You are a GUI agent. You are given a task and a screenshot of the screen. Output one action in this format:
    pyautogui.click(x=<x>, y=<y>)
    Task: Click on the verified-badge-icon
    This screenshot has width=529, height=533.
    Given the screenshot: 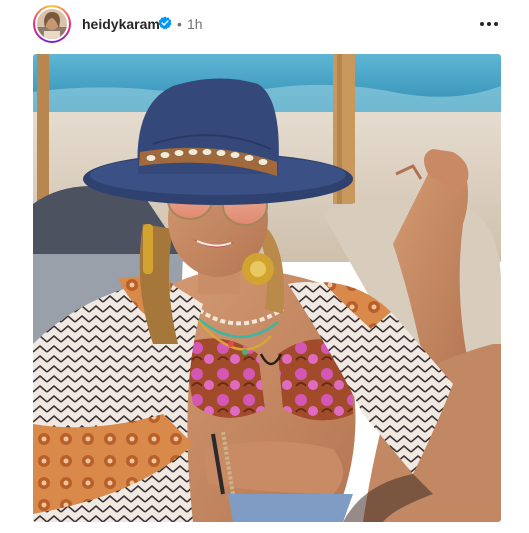 What is the action you would take?
    pyautogui.click(x=165, y=23)
    